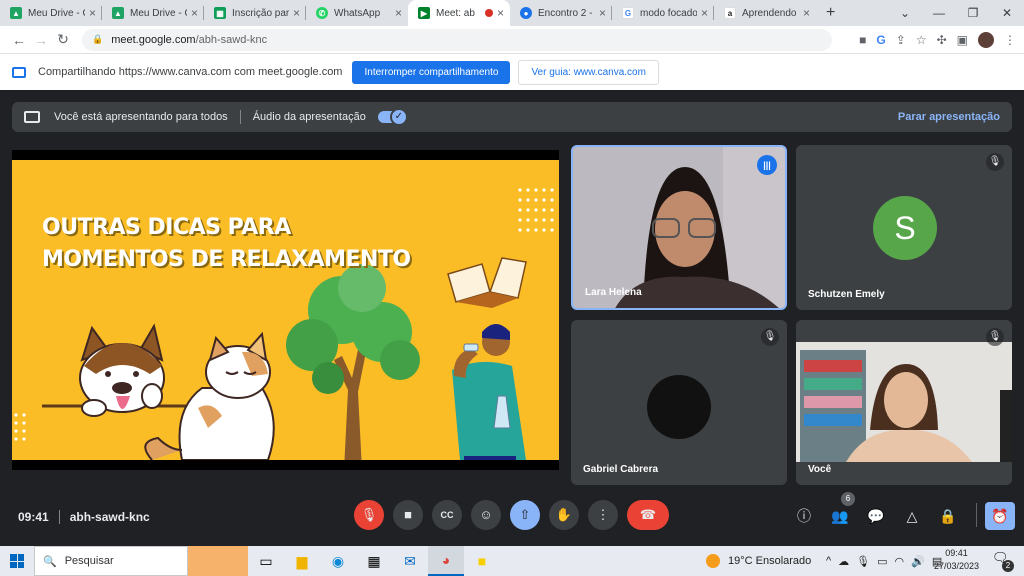  I want to click on url-path: /abh-sawd-knc, so click(231, 39).